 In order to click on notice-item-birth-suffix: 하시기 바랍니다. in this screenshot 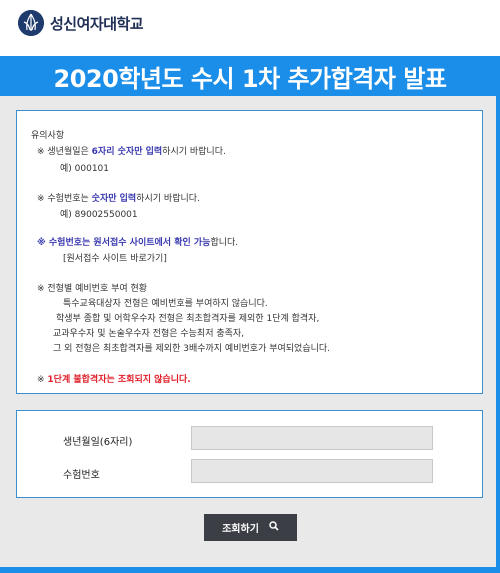, I will do `click(194, 152)`.